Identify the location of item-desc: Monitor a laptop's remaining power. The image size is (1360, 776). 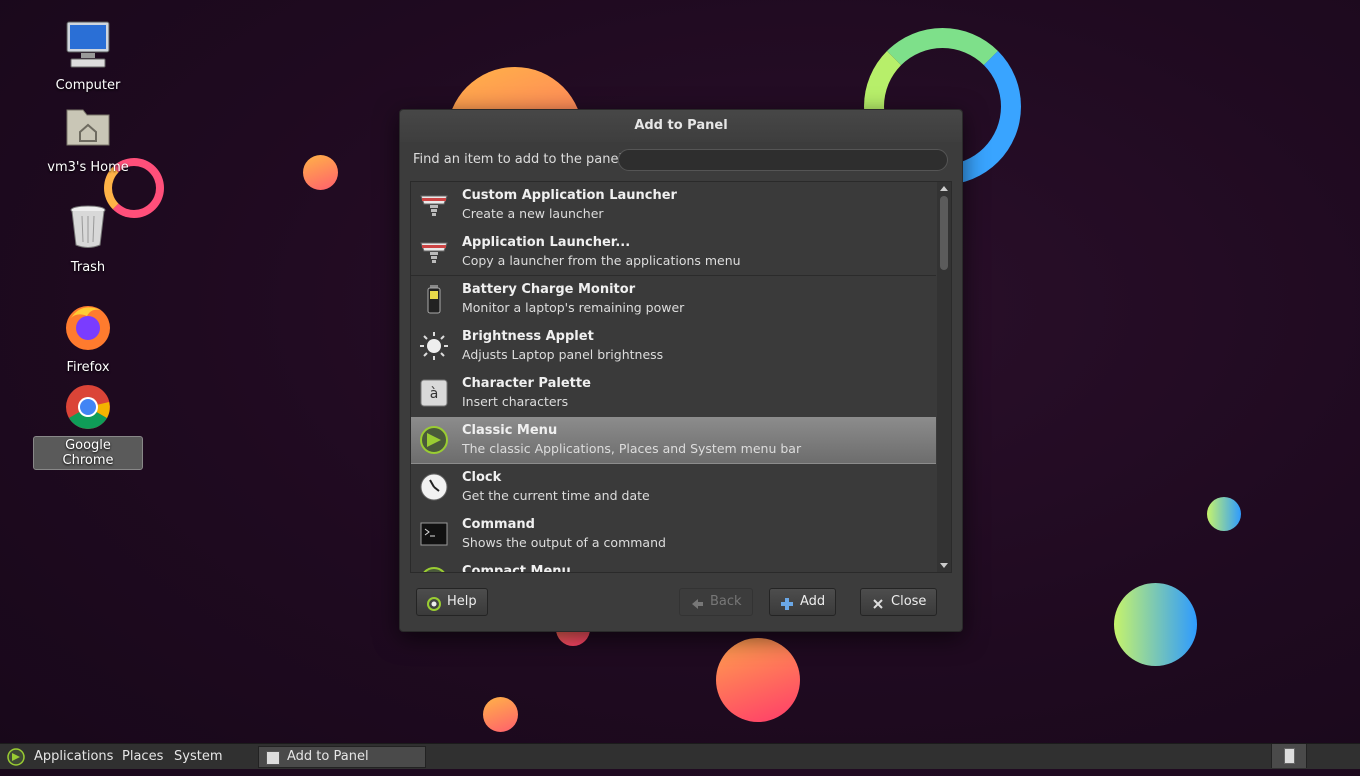
(573, 307).